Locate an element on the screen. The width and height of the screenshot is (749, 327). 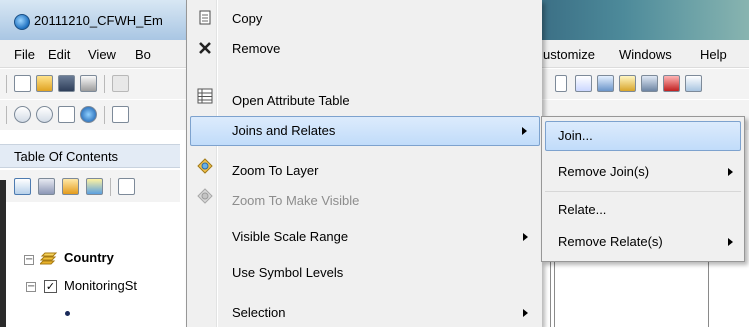
toc-toolbar is located at coordinates (90, 186).